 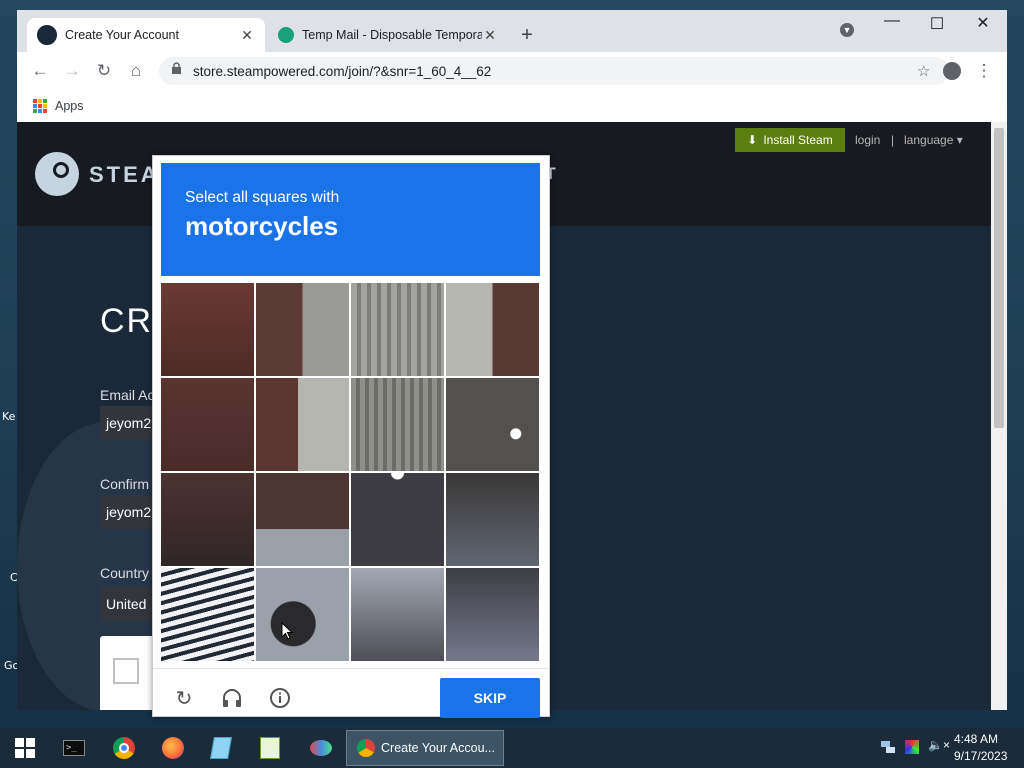 I want to click on reload-challenge-icon: ↻, so click(x=184, y=698).